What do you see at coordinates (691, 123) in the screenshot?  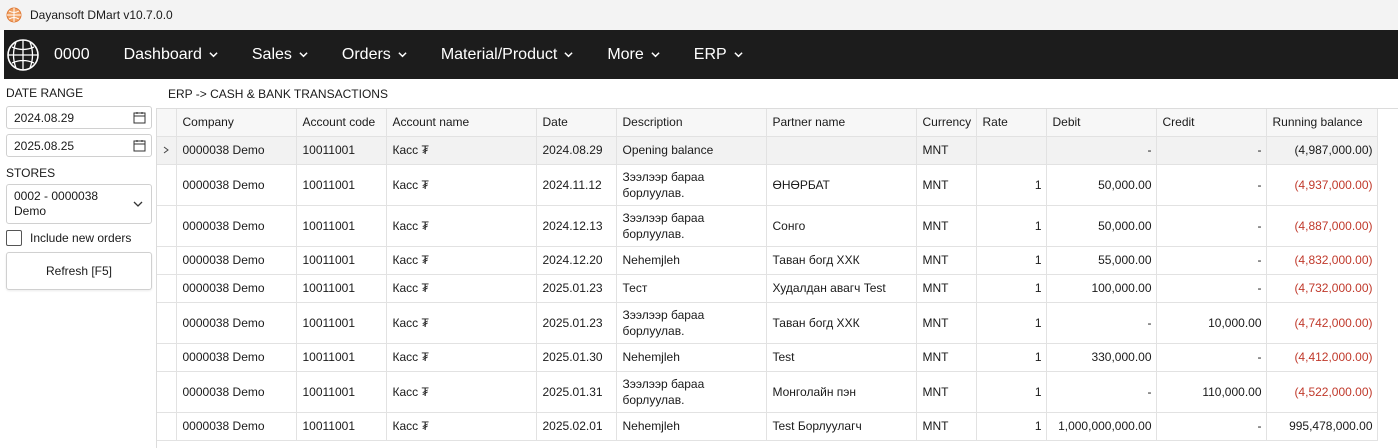 I see `column-header: Description` at bounding box center [691, 123].